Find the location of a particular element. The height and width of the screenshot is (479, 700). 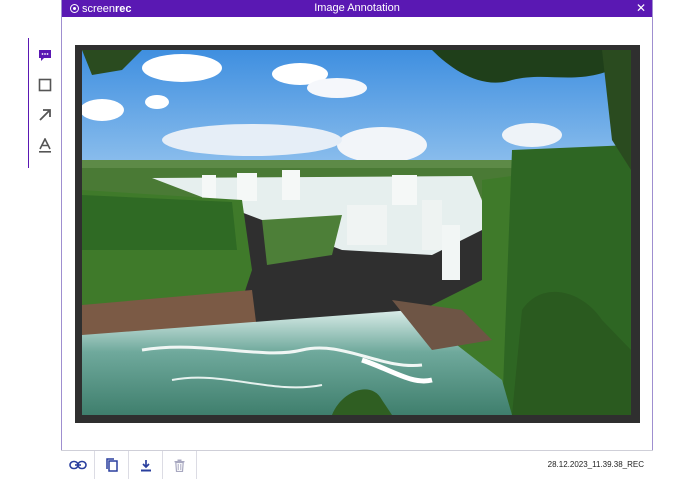

comment-tool is located at coordinates (45, 55).